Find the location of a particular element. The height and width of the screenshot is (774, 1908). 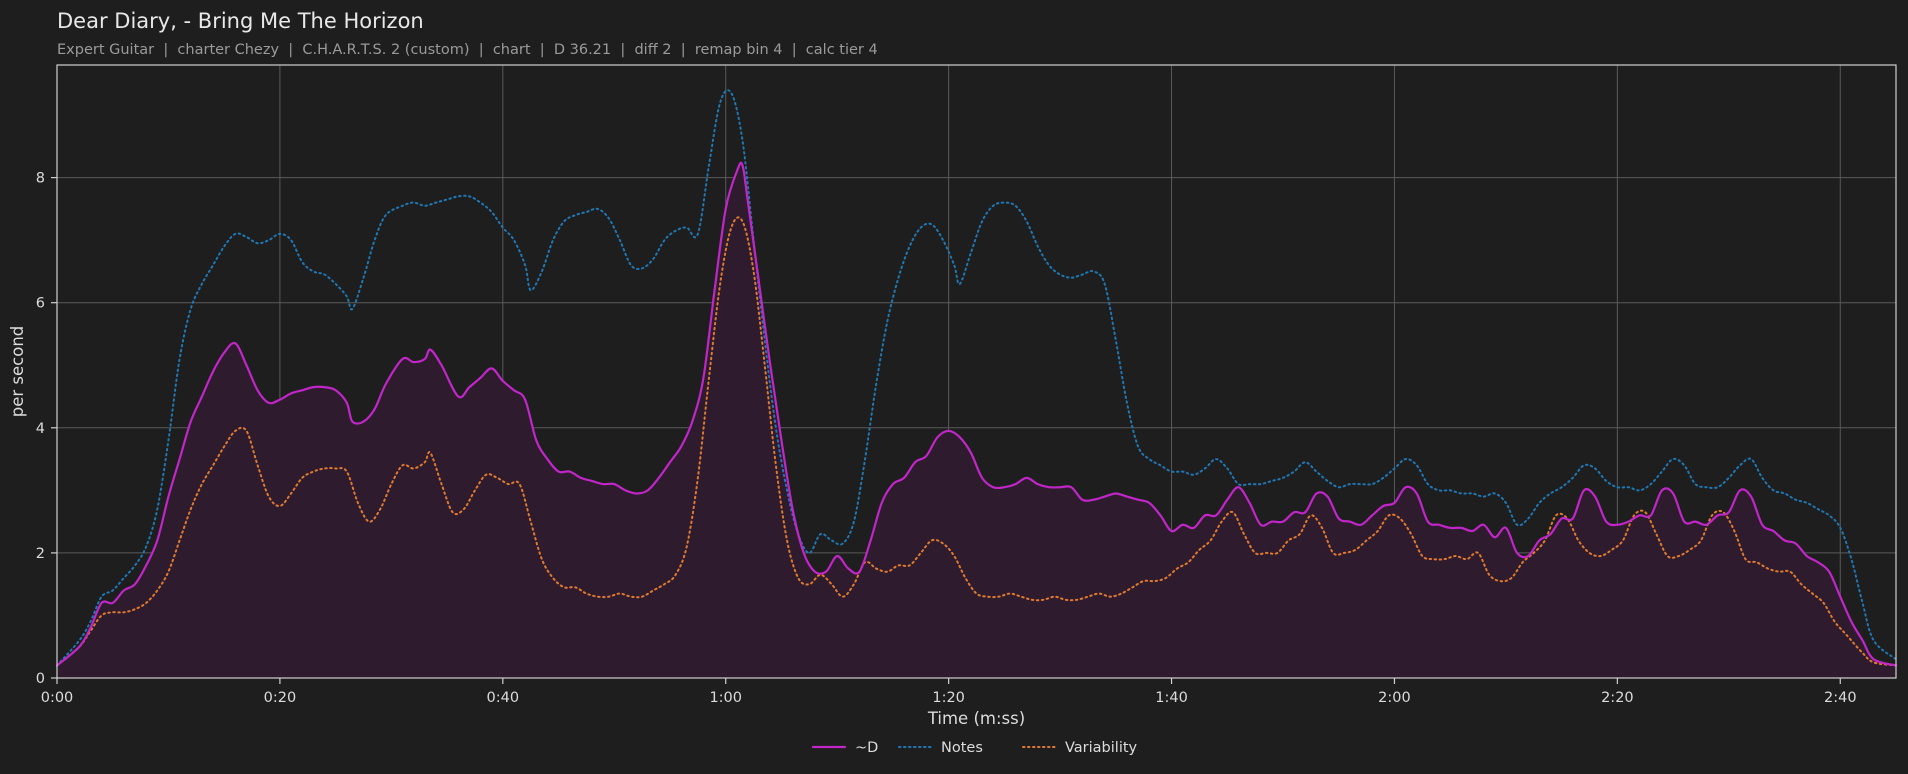

chart-title: Dear Diary, - Bring Me The Horizon is located at coordinates (240, 21).